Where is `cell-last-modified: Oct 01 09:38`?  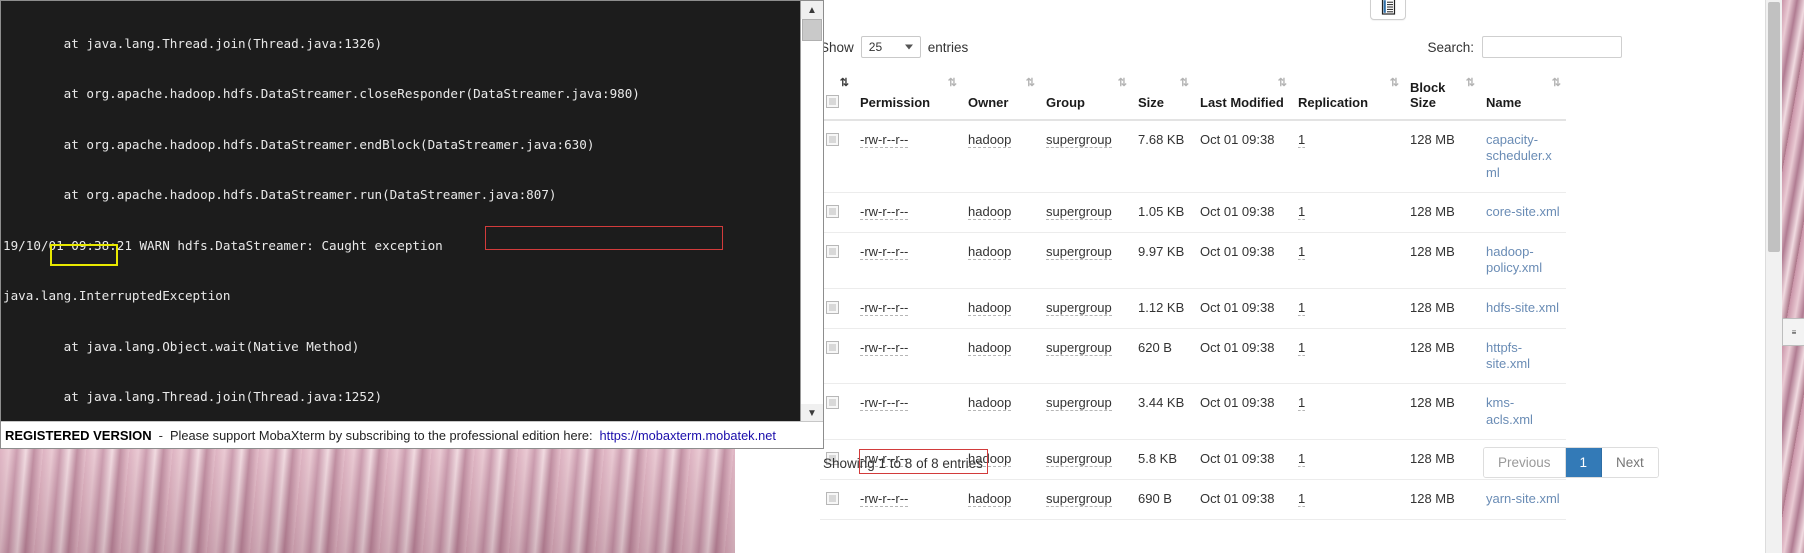
cell-last-modified: Oct 01 09:38 is located at coordinates (1243, 308).